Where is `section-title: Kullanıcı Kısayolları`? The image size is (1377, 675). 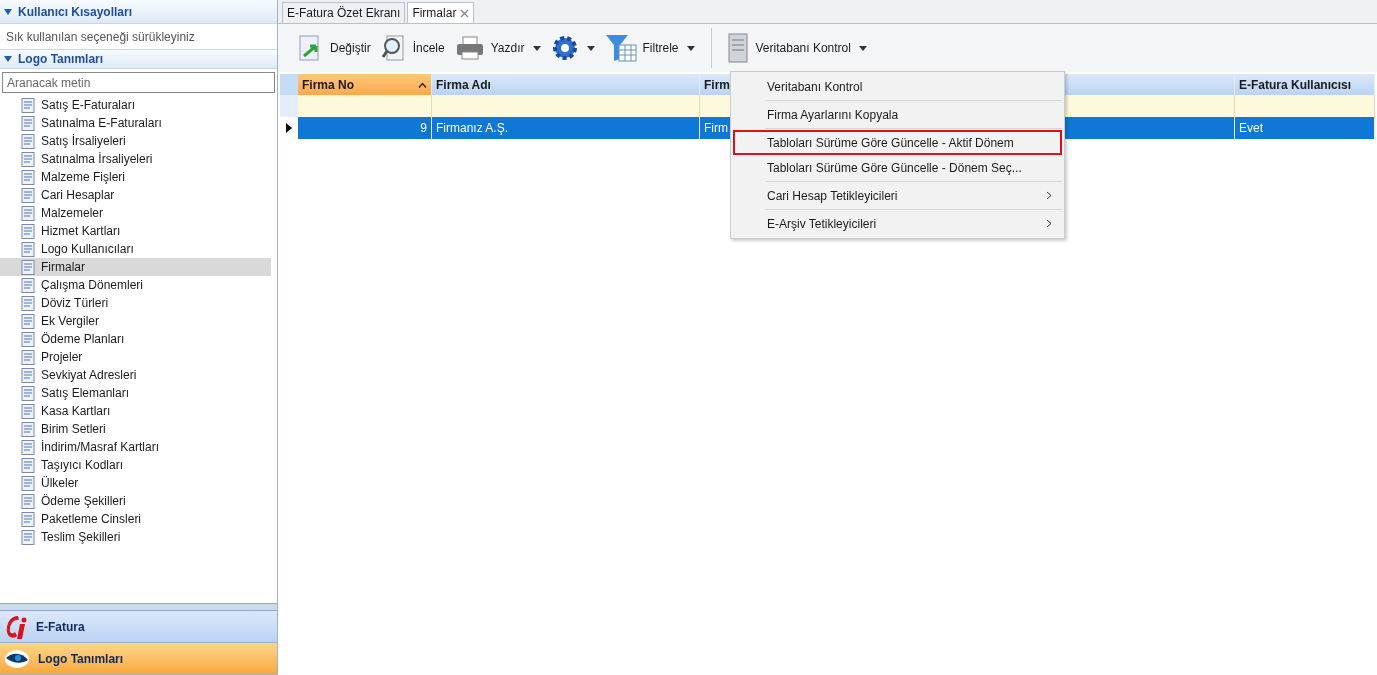 section-title: Kullanıcı Kısayolları is located at coordinates (75, 12).